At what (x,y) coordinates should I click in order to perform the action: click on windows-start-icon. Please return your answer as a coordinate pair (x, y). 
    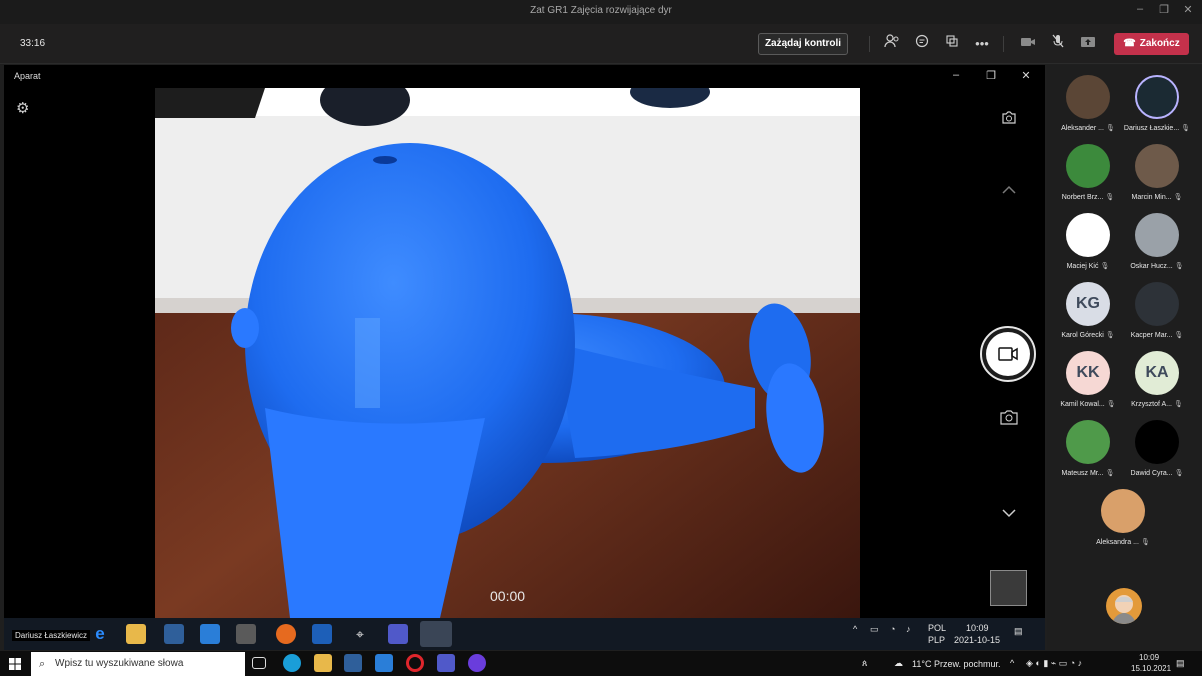
    Looking at the image, I should click on (15, 663).